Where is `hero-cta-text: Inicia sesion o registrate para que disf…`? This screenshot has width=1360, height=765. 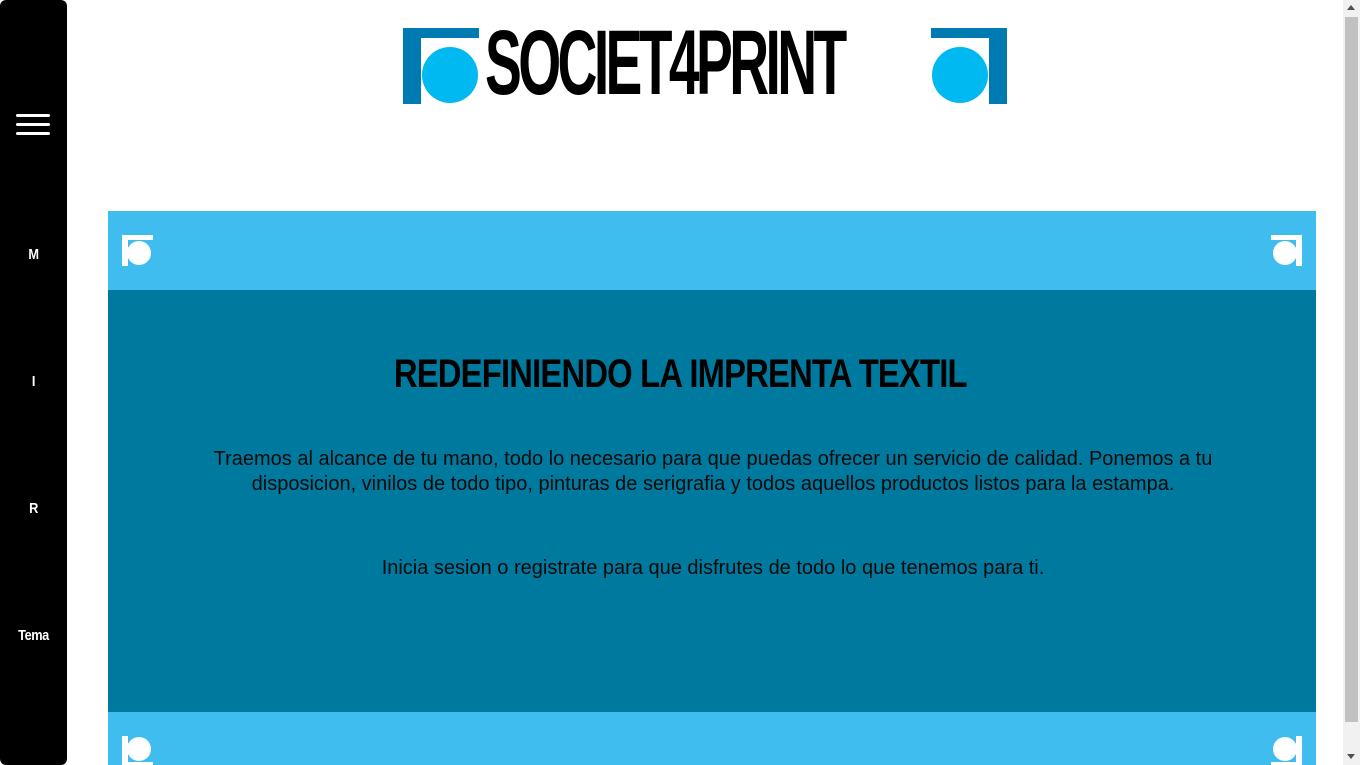
hero-cta-text: Inicia sesion o registrate para que disf… is located at coordinates (713, 568).